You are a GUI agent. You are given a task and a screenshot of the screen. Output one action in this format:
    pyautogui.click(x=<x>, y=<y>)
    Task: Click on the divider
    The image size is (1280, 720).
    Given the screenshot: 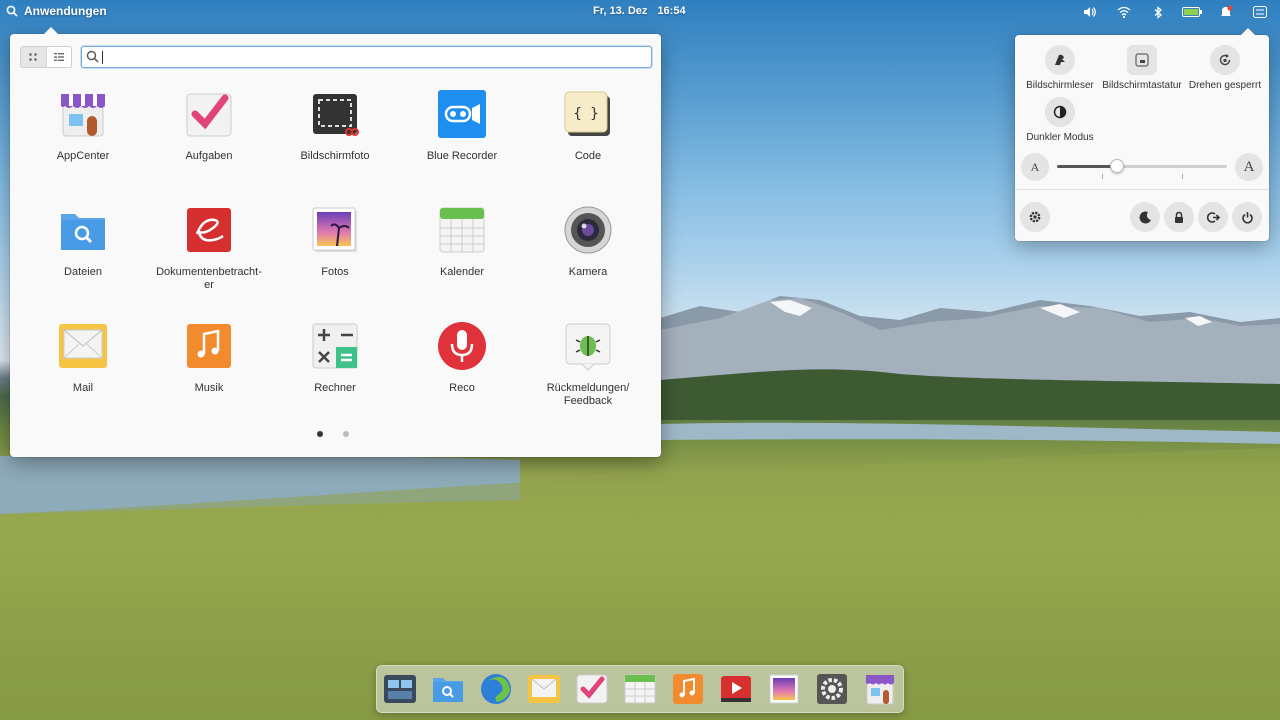 What is the action you would take?
    pyautogui.click(x=1142, y=189)
    